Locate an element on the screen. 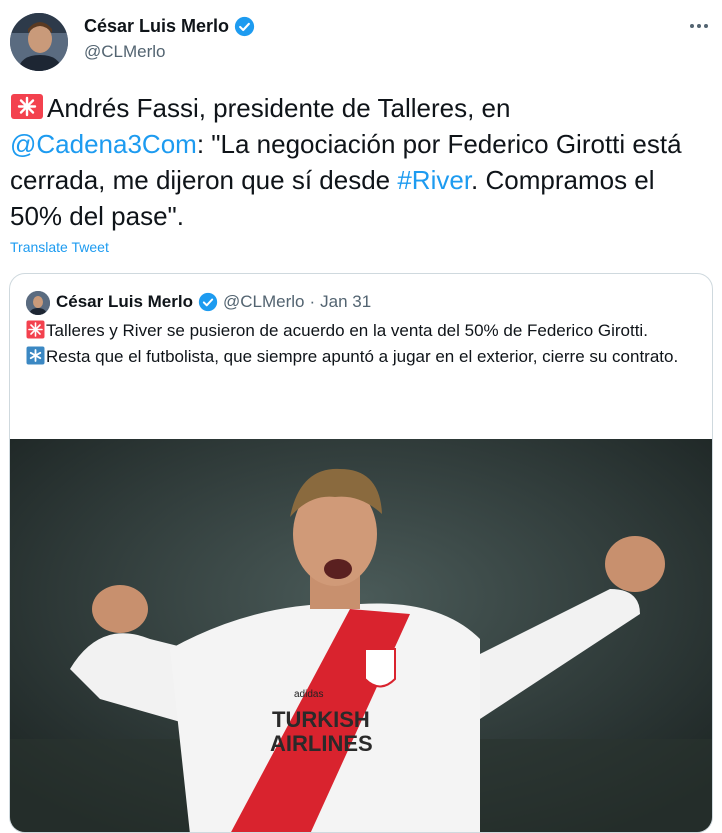  quoted-header: César Luis Merlo @CLMerlo · Jan 31 is located at coordinates (213, 302).